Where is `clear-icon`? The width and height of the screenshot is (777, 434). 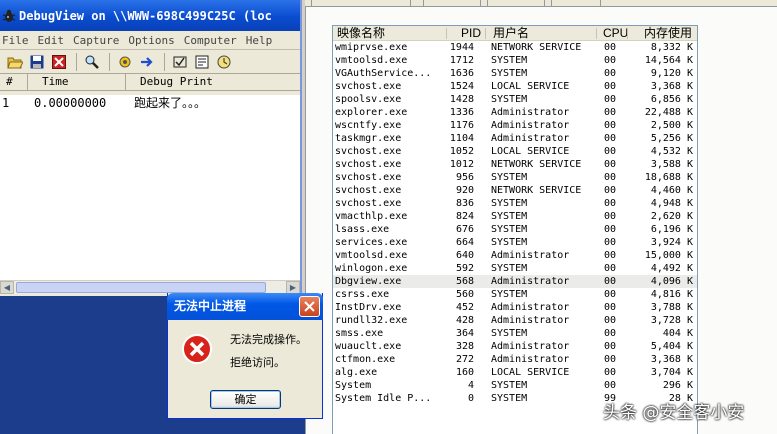
clear-icon is located at coordinates (59, 62).